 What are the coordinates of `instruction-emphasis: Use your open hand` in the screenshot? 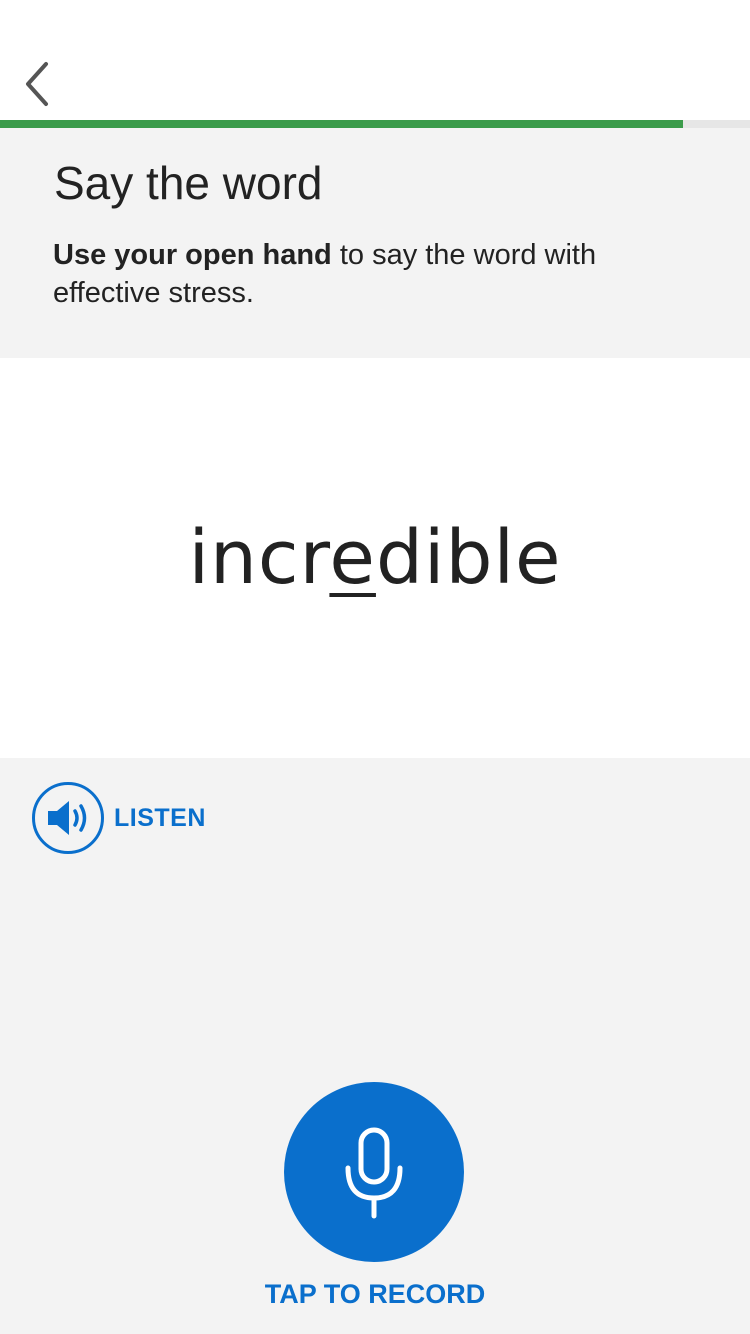 It's located at (192, 255).